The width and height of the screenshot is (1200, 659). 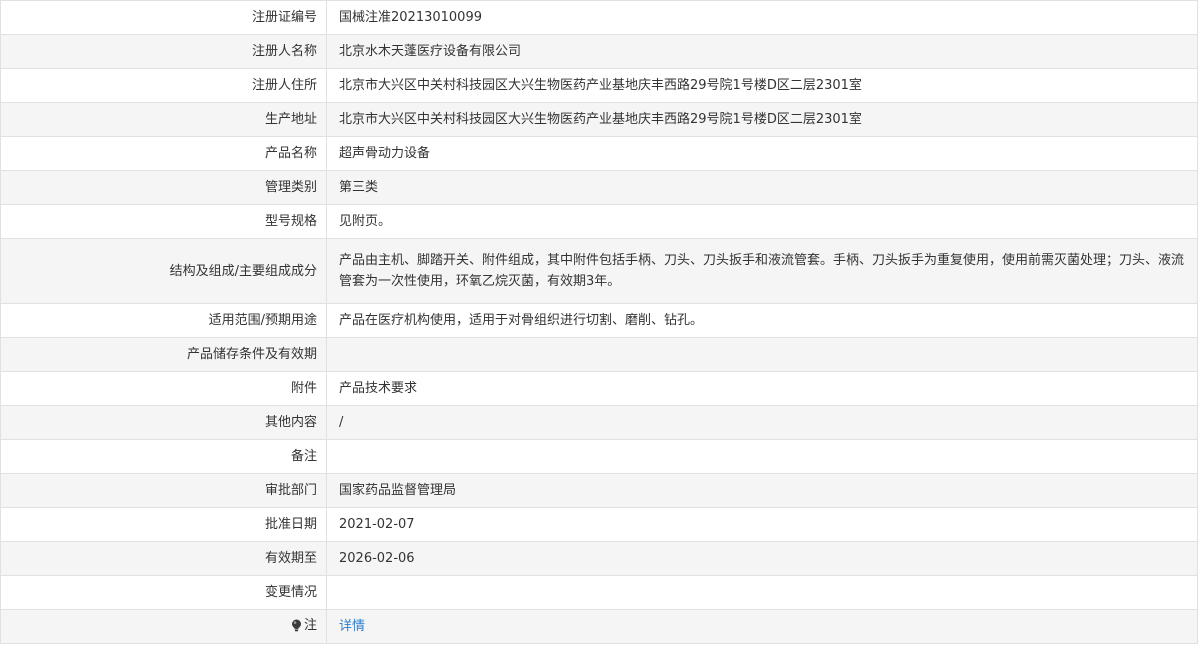 I want to click on table-row: 管理类别 第三类, so click(x=599, y=187).